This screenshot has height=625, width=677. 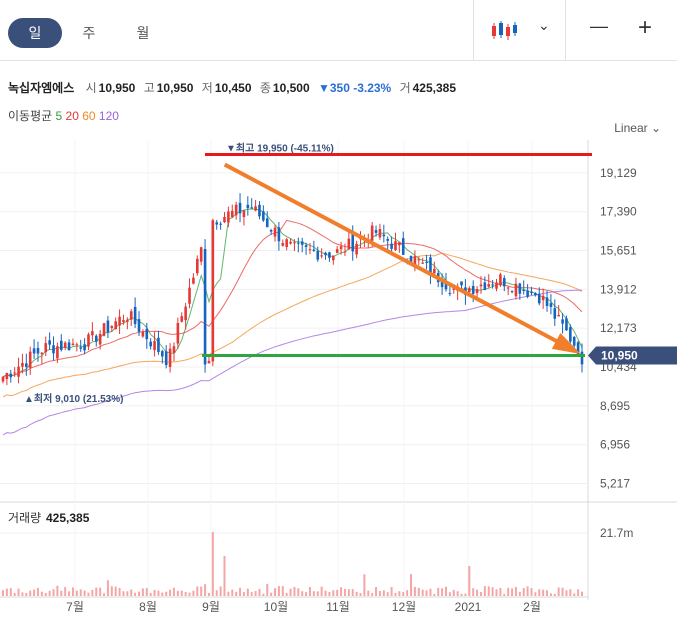 I want to click on y-tick-label: 13,912, so click(x=618, y=289).